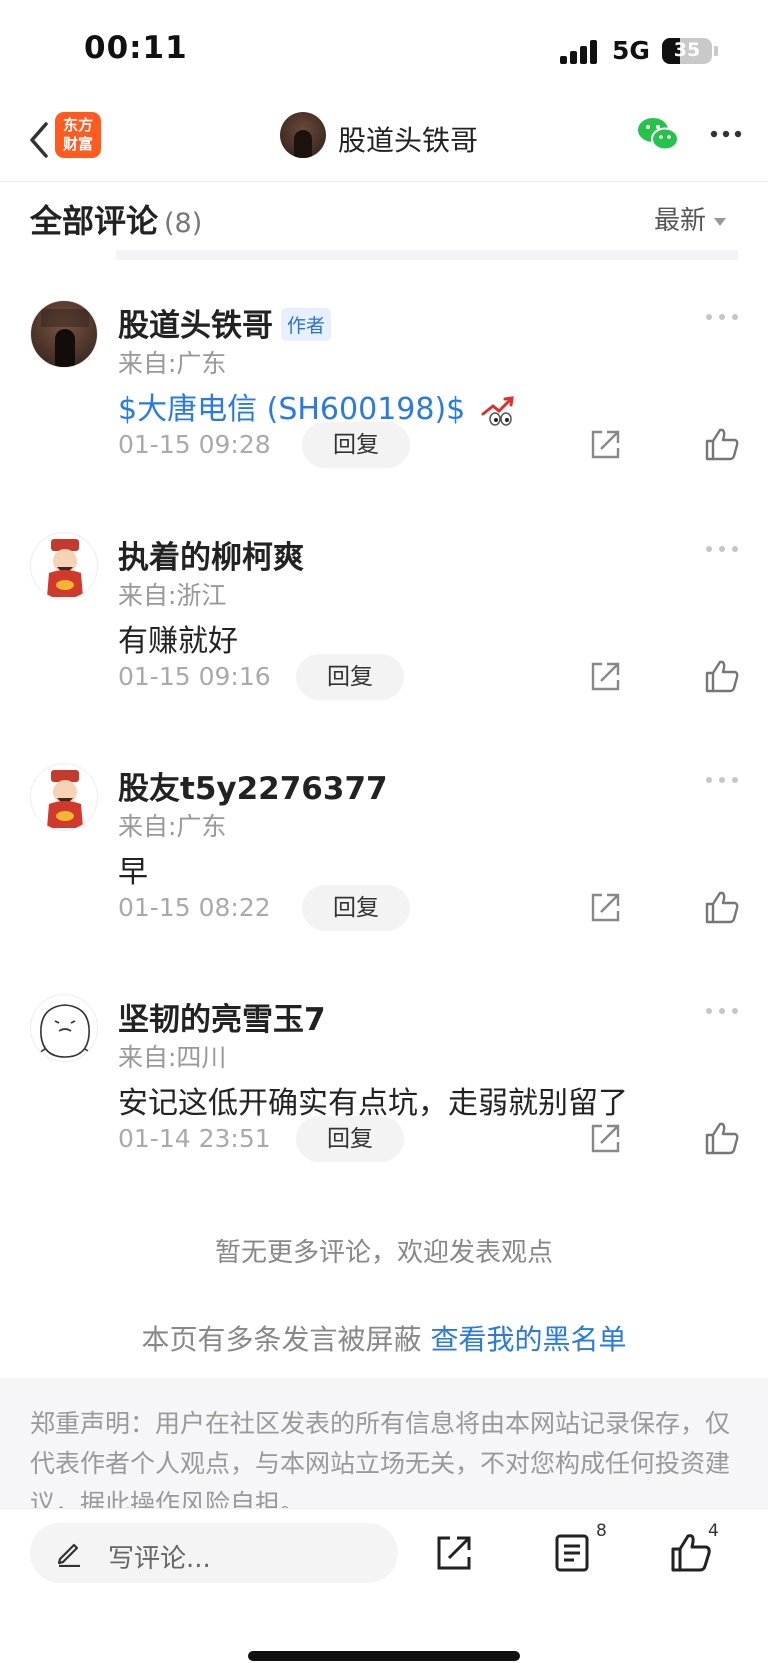 Image resolution: width=768 pixels, height=1663 pixels. I want to click on pen-icon, so click(68, 1555).